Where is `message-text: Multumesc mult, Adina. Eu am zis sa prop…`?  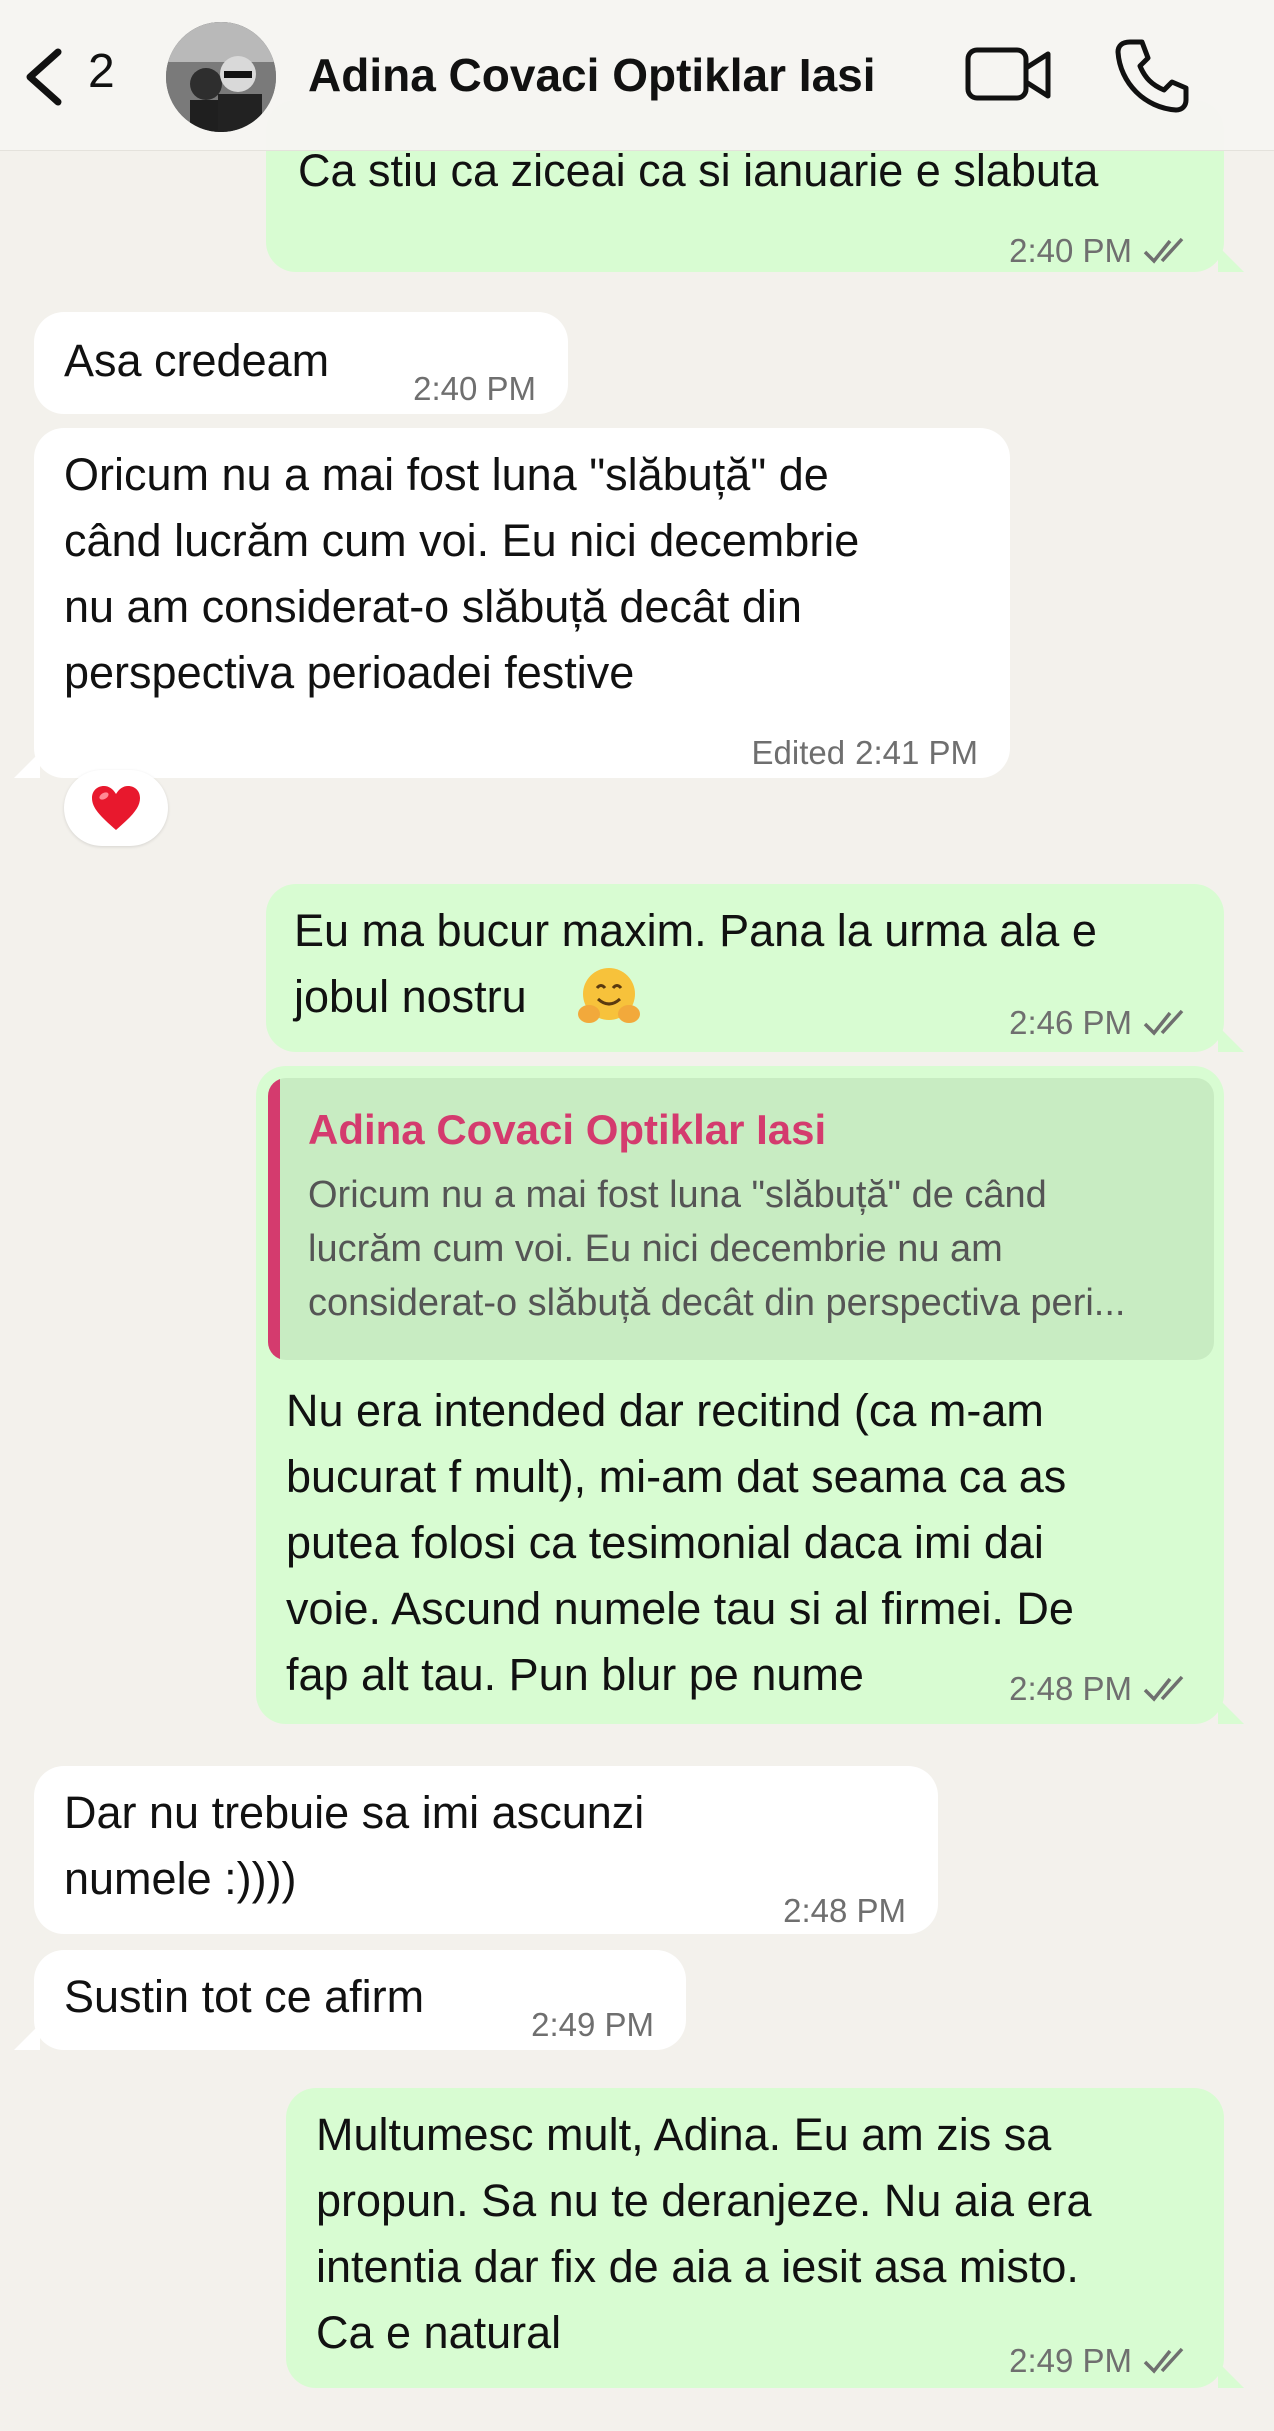
message-text: Multumesc mult, Adina. Eu am zis sa prop… is located at coordinates (704, 2233).